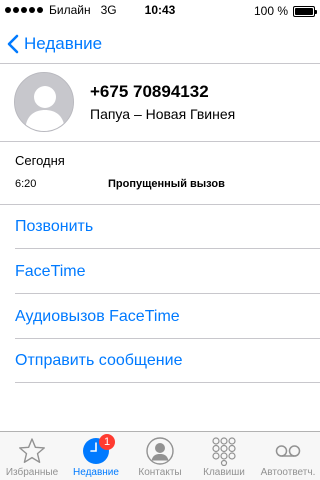  Describe the element at coordinates (54, 226) in the screenshot. I see `call-button-label: Позвонить` at that location.